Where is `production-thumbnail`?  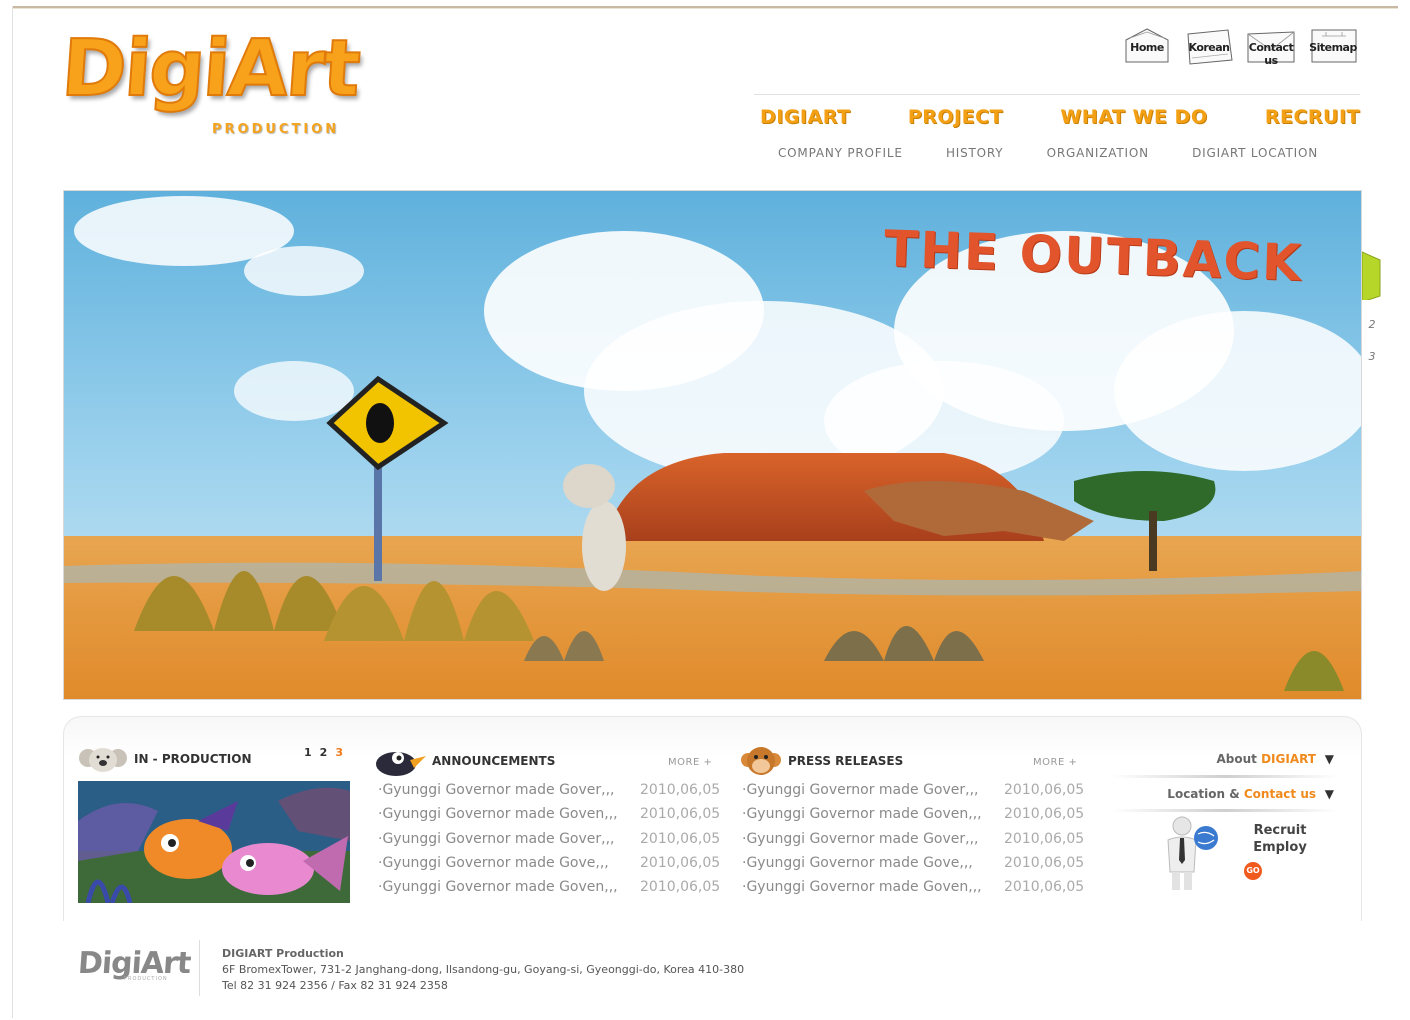 production-thumbnail is located at coordinates (214, 842).